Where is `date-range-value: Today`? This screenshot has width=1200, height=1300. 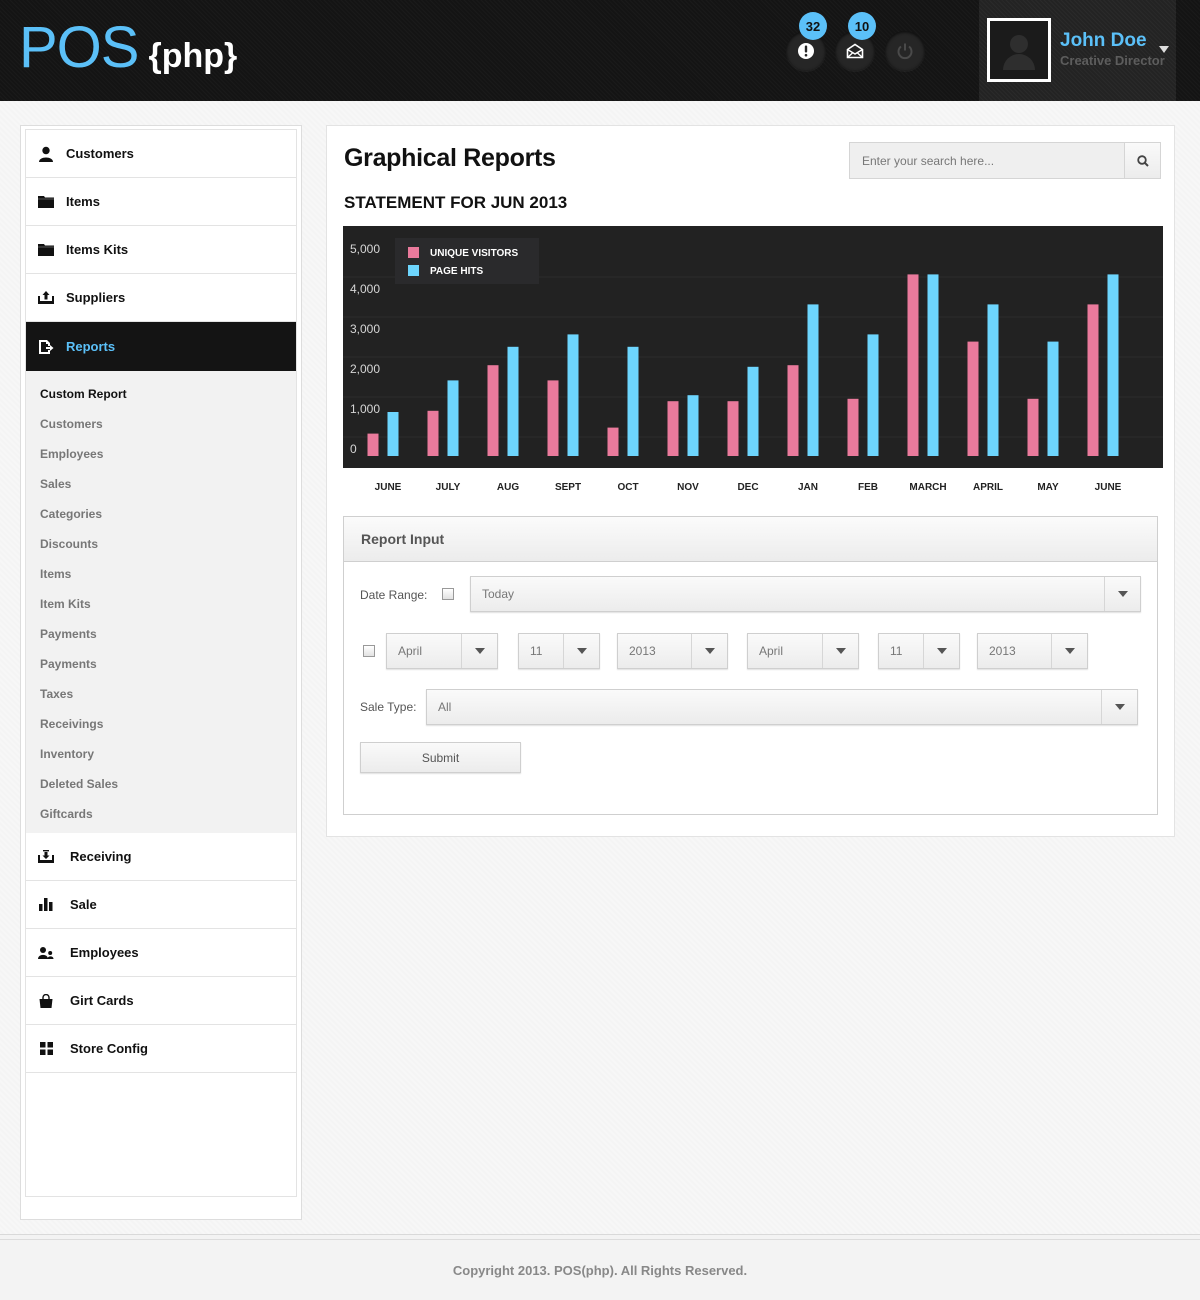
date-range-value: Today is located at coordinates (498, 594).